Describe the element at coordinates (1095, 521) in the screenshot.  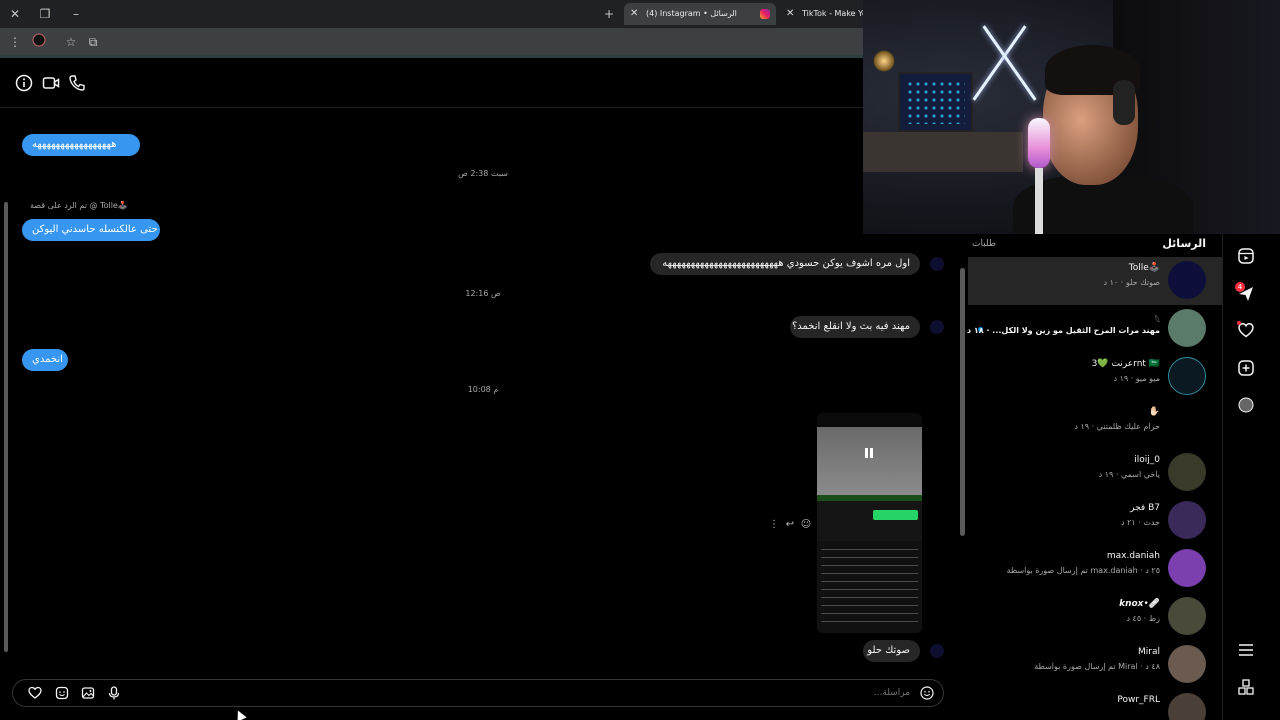
I see `conversation-item: فجر B7 حدث · ٢١ د` at that location.